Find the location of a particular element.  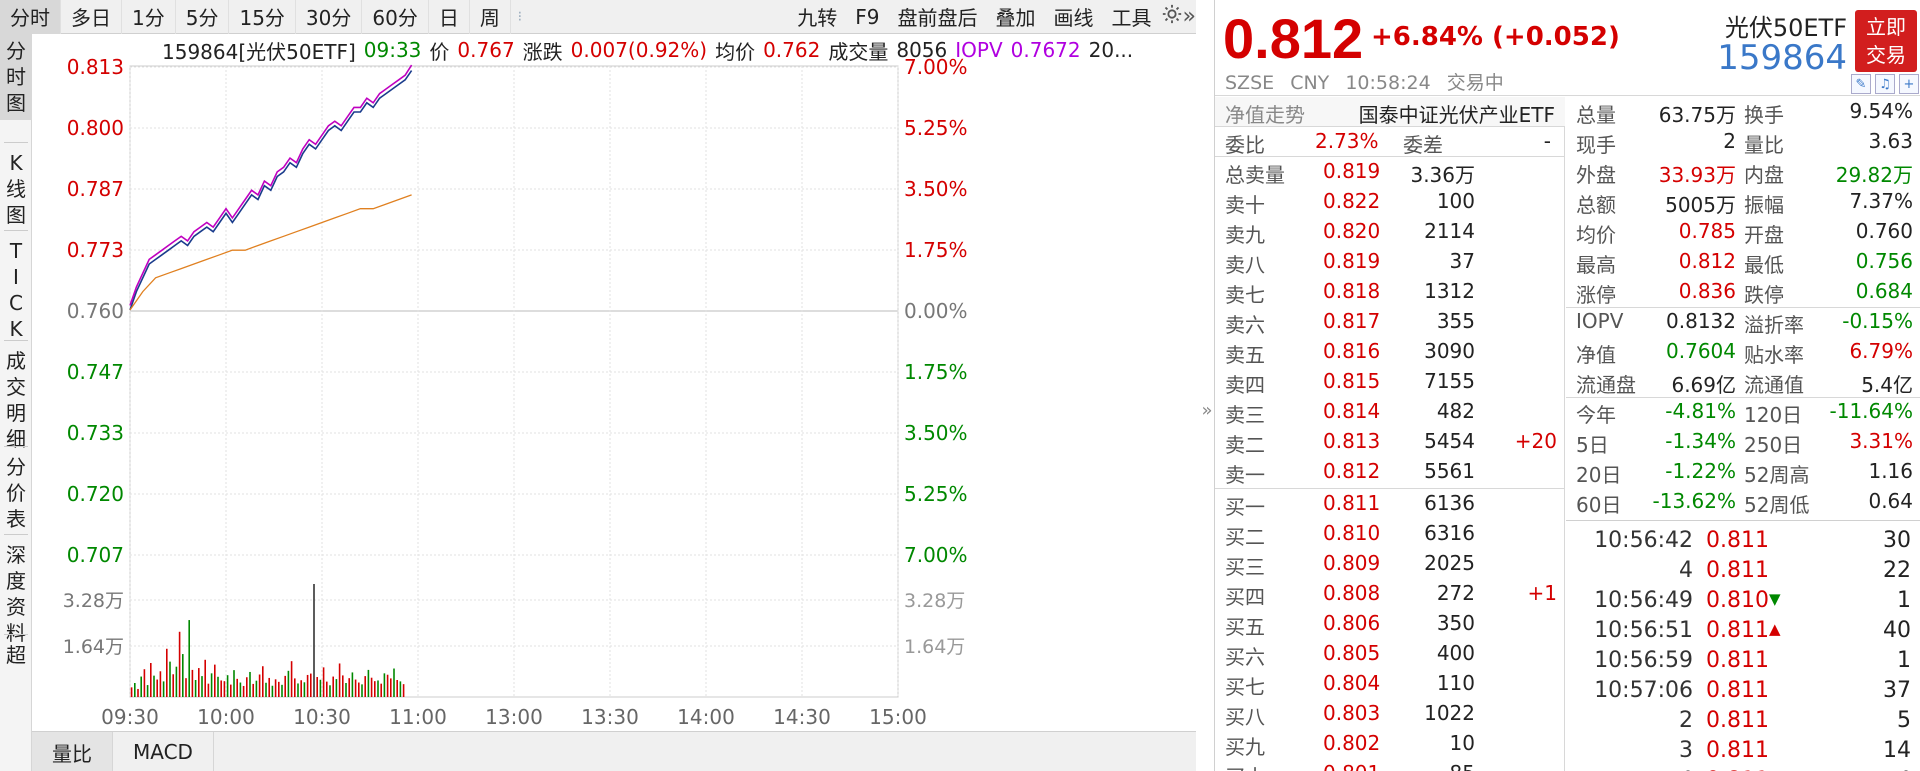

period-tab-5: 30分 is located at coordinates (329, 17).